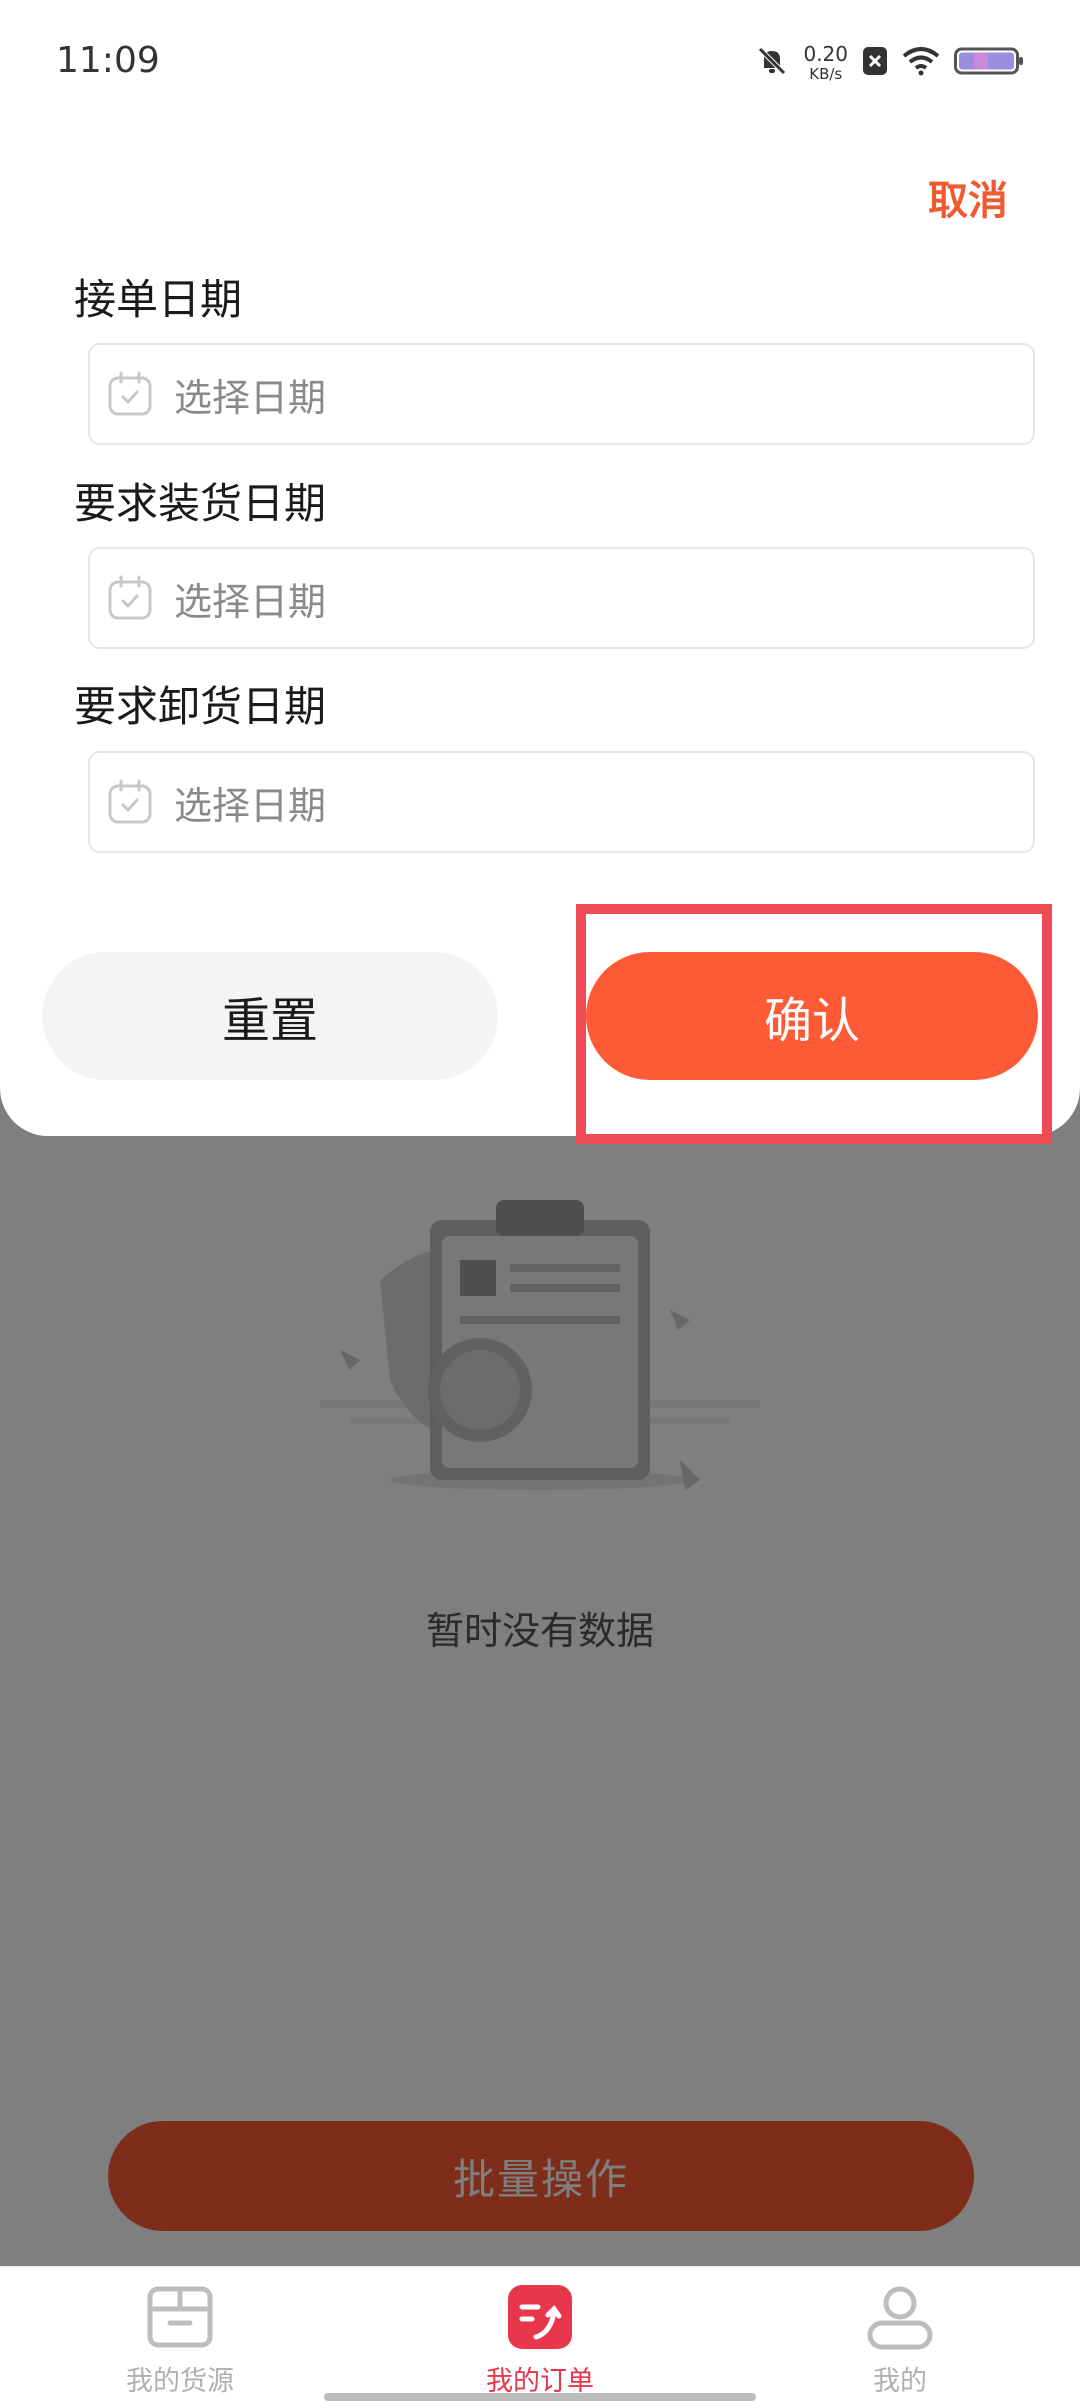  I want to click on nav-item-my-cargo: 我的货源, so click(180, 2337).